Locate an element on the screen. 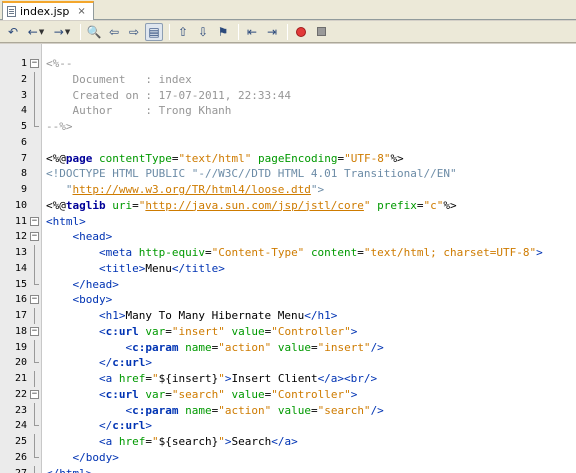  code-line: 5 --%> is located at coordinates (288, 127).